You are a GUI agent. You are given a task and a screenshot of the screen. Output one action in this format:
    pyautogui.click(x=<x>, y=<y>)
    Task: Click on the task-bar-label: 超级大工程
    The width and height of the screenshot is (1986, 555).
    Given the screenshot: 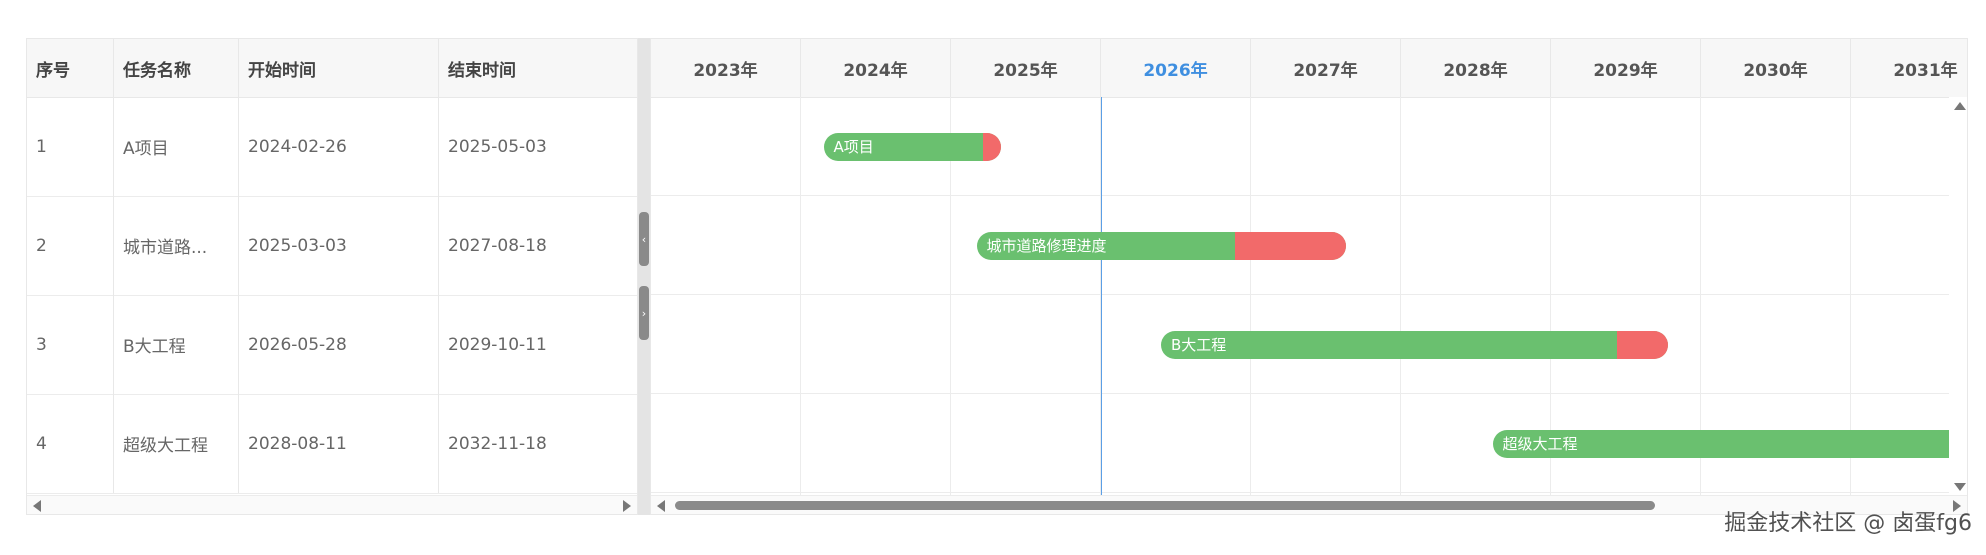 What is the action you would take?
    pyautogui.click(x=1540, y=443)
    